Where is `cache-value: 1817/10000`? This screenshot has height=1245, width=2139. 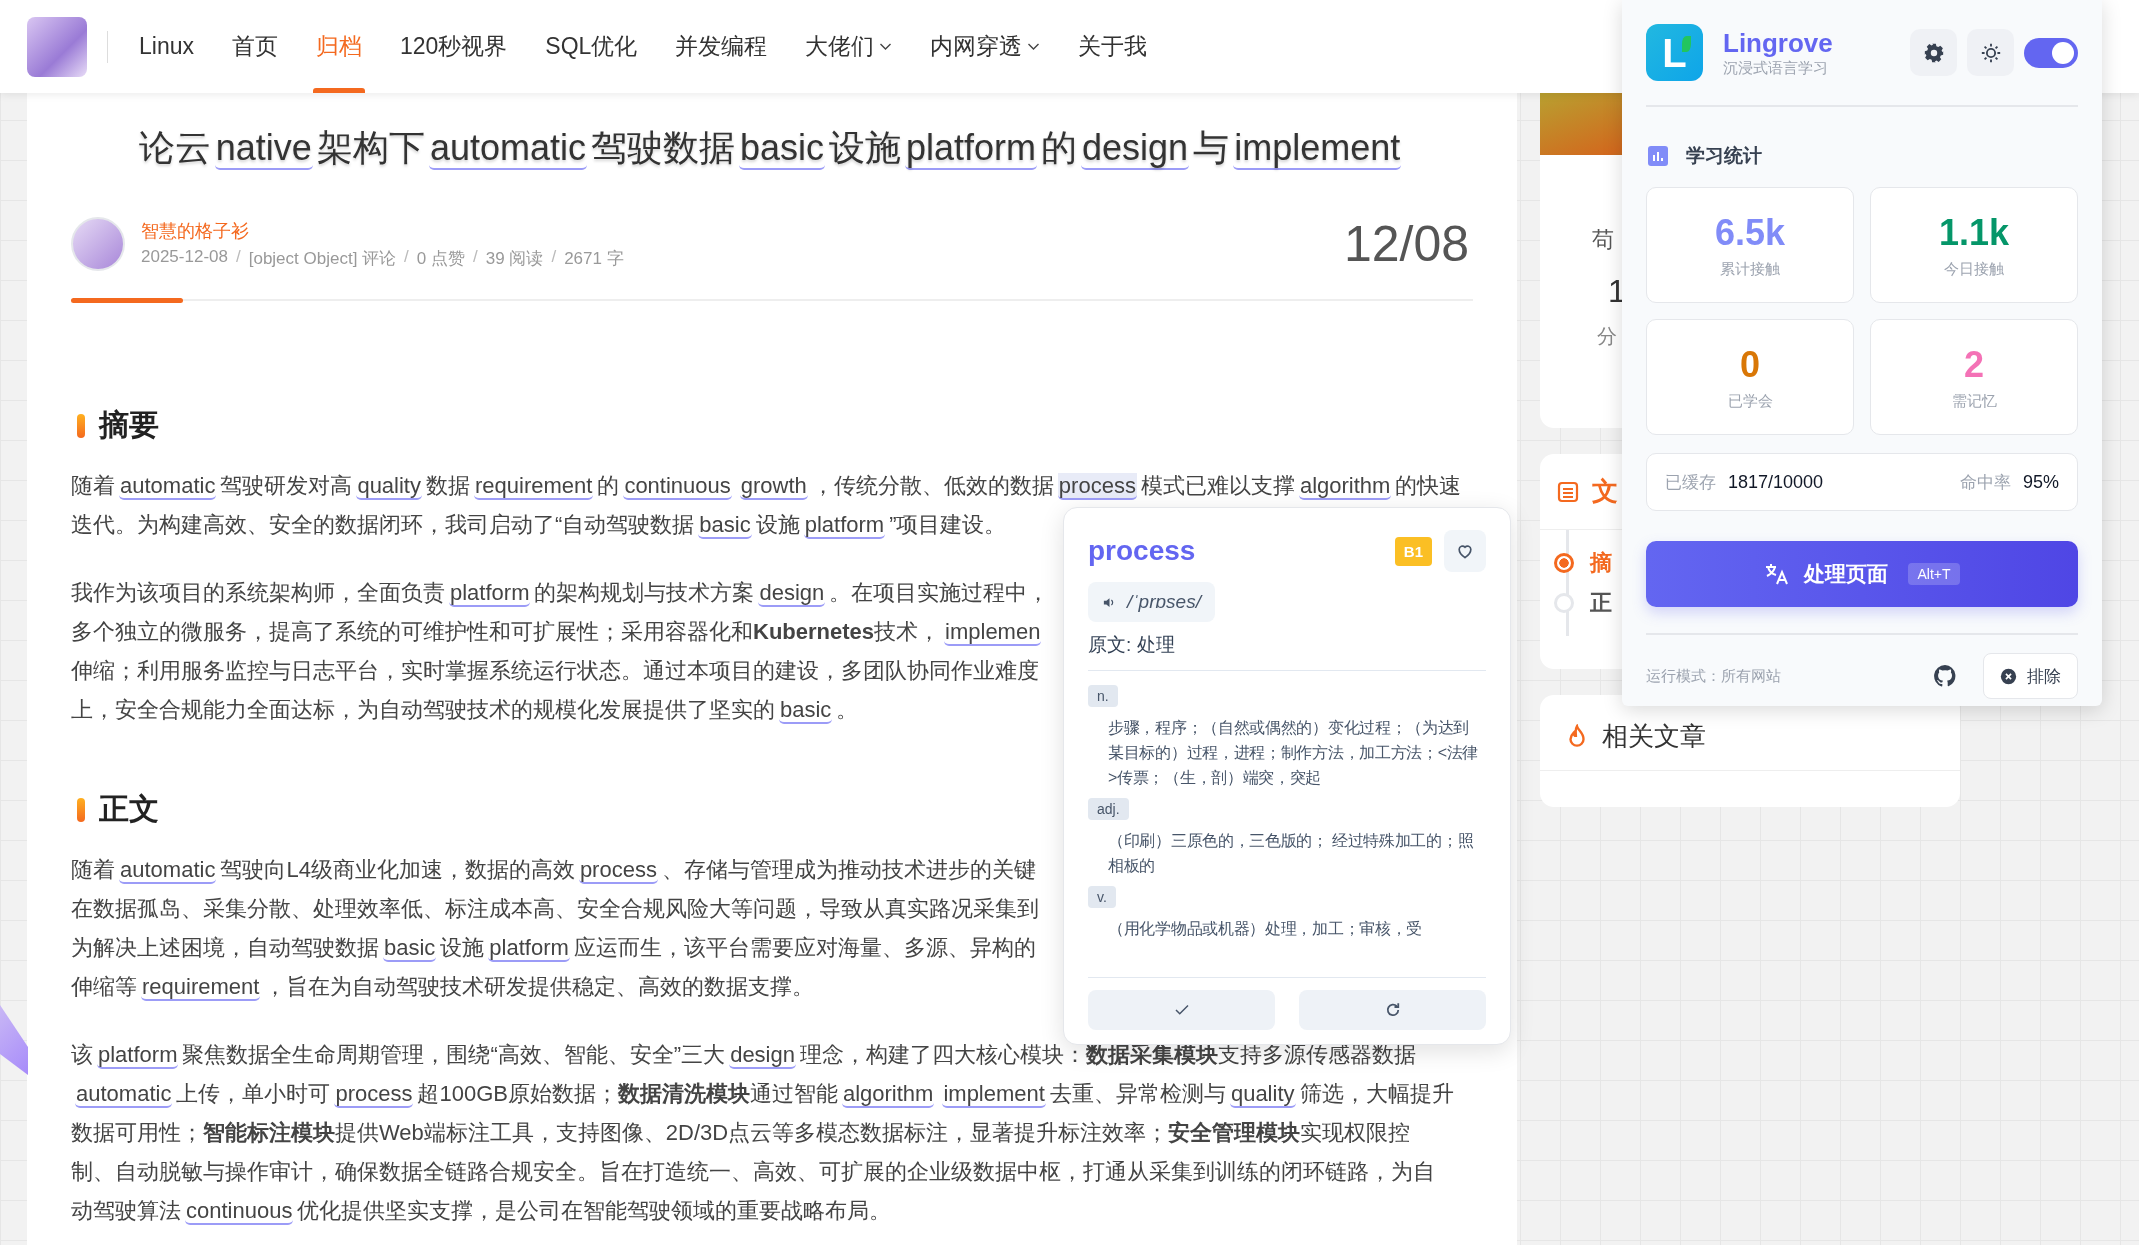
cache-value: 1817/10000 is located at coordinates (1776, 482).